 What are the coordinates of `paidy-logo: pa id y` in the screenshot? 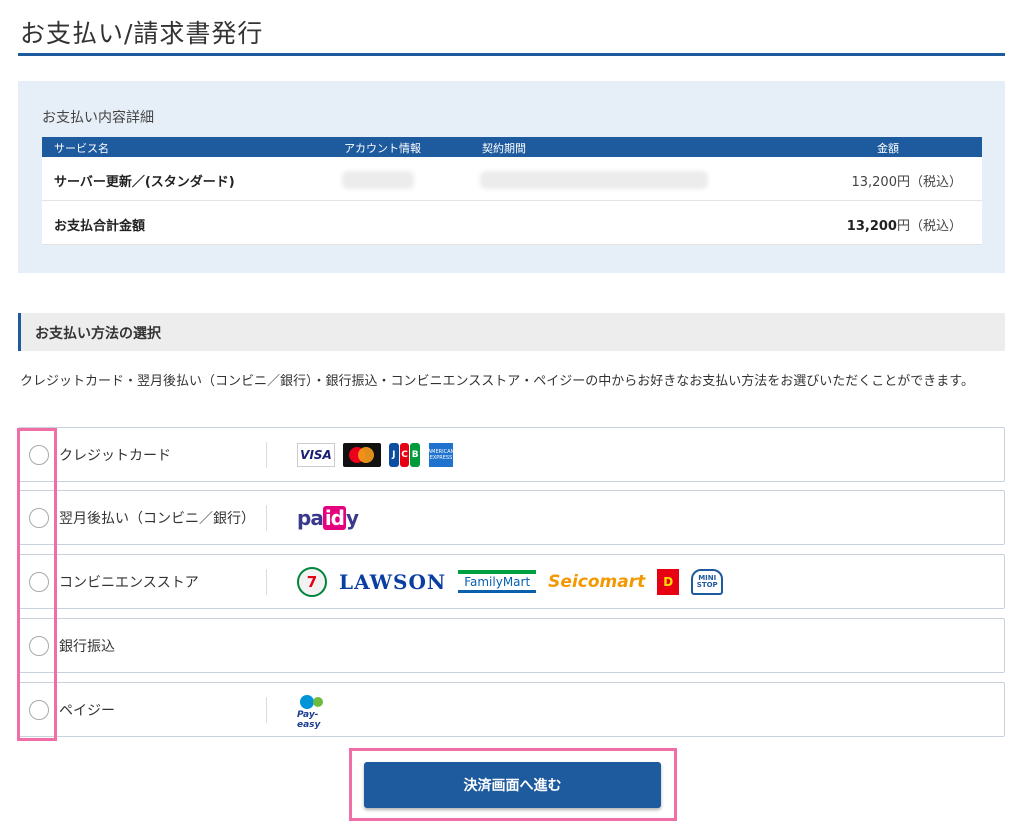 It's located at (328, 517).